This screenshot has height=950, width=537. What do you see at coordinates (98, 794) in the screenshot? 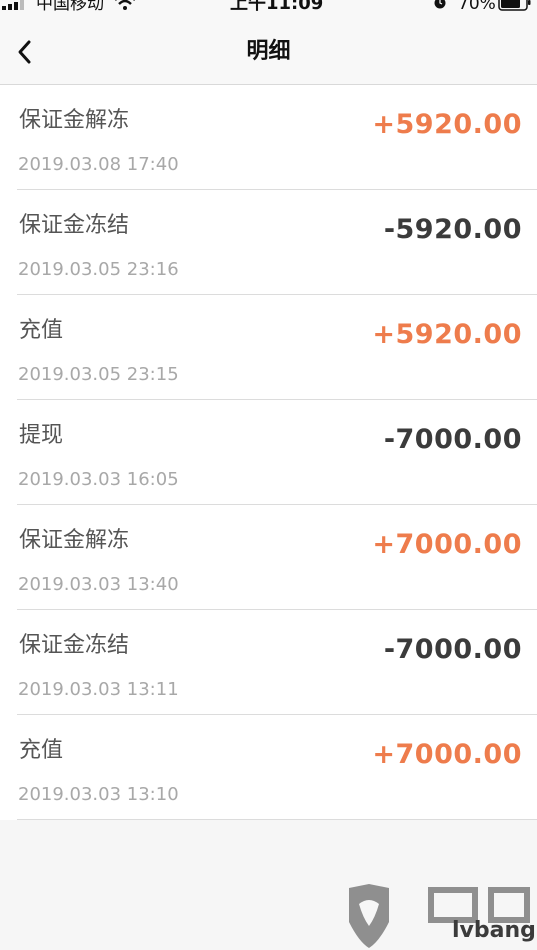
I see `transaction-time: 2019.03.03 13:10` at bounding box center [98, 794].